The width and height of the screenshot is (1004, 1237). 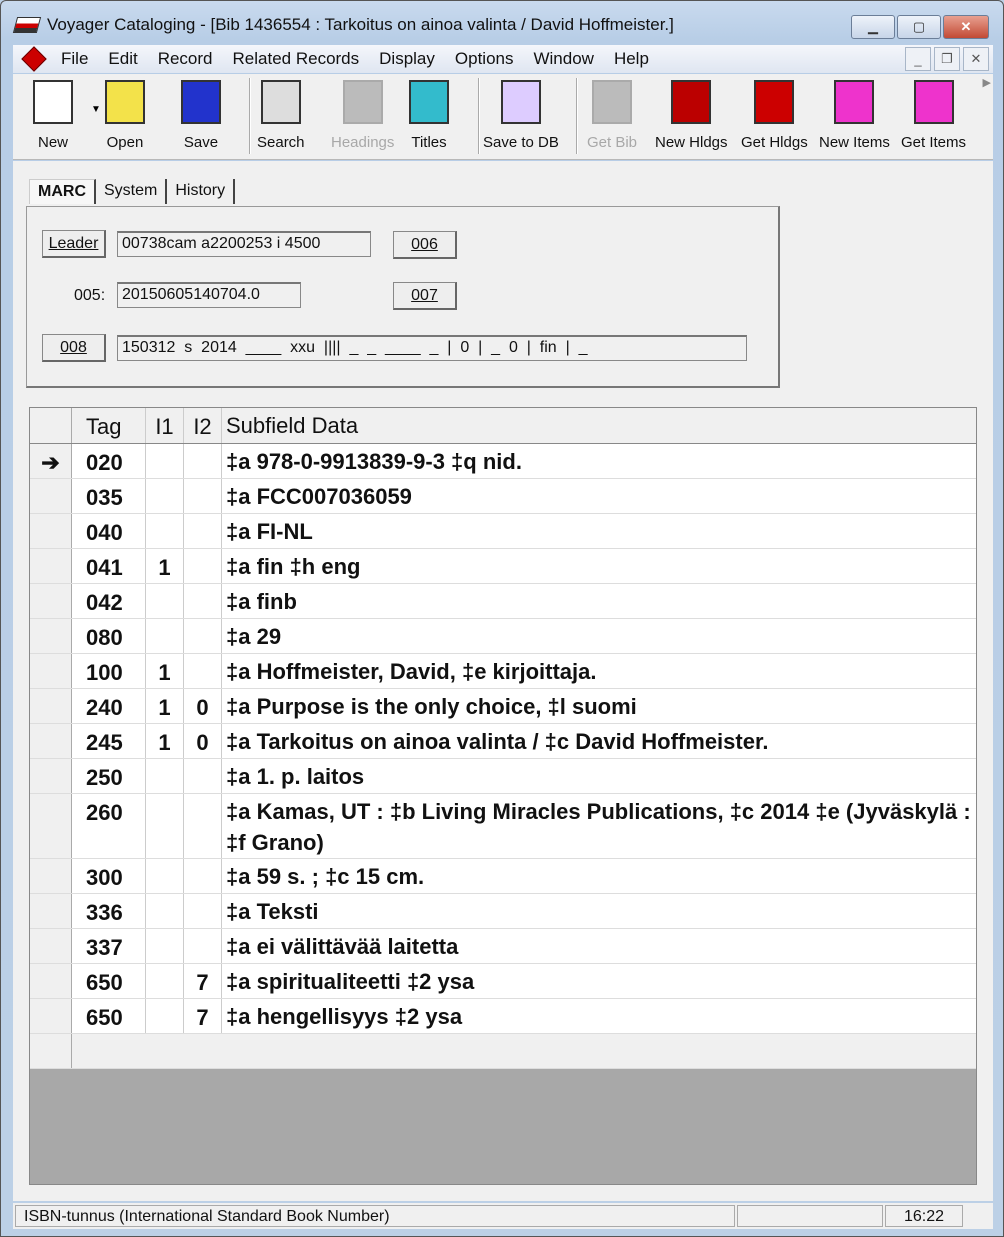 What do you see at coordinates (947, 59) in the screenshot?
I see `mdi-restore-button: ❐` at bounding box center [947, 59].